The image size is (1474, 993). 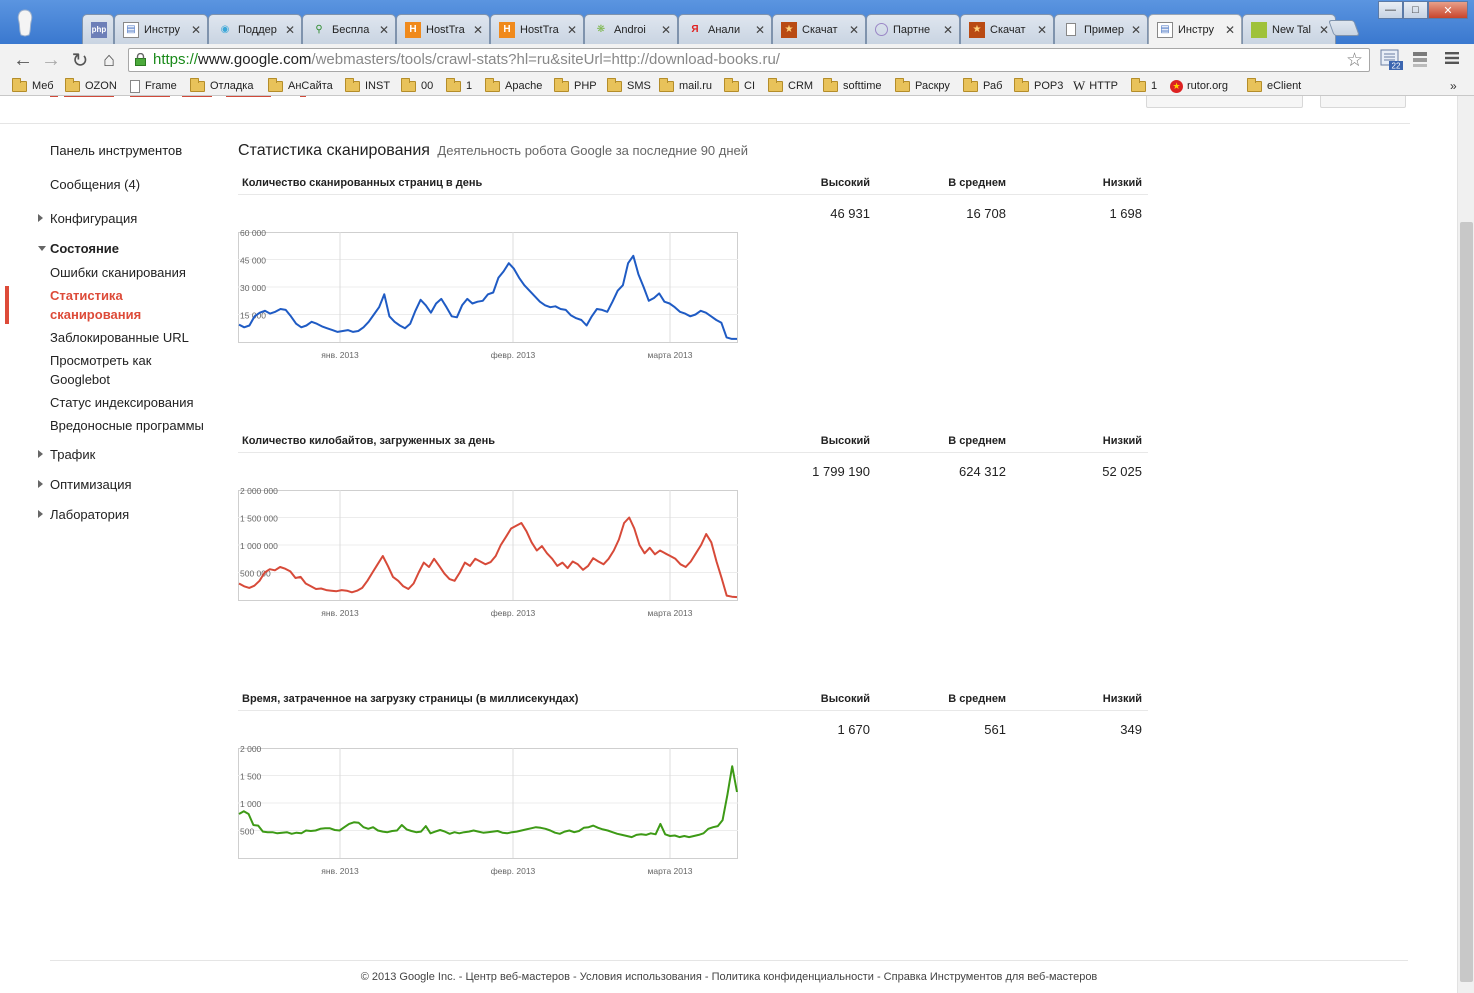 What do you see at coordinates (922, 85) in the screenshot?
I see `bookmark-folder: Раскру` at bounding box center [922, 85].